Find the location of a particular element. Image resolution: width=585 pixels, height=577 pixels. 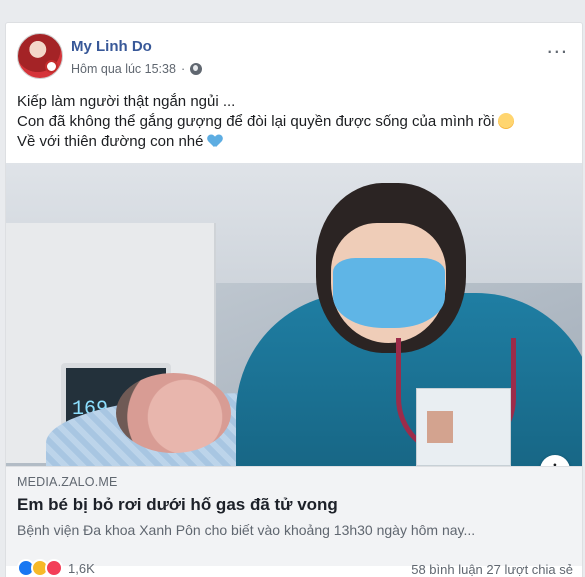

post-text-line: Về với thiên đường con nhé is located at coordinates (294, 142).